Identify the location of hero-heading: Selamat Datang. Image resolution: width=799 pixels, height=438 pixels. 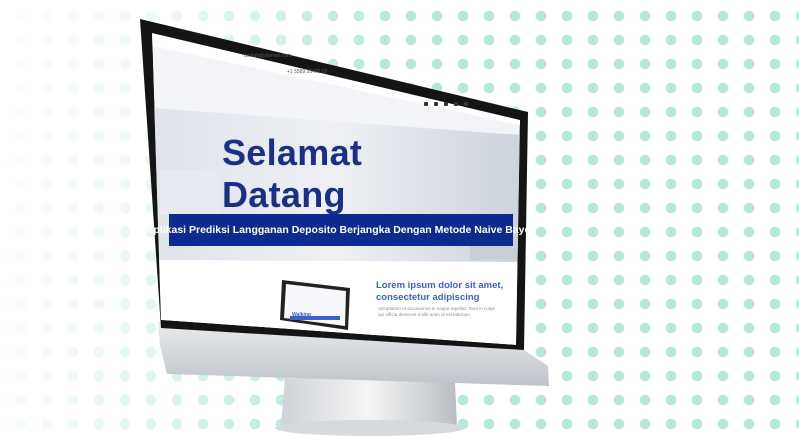
(292, 173).